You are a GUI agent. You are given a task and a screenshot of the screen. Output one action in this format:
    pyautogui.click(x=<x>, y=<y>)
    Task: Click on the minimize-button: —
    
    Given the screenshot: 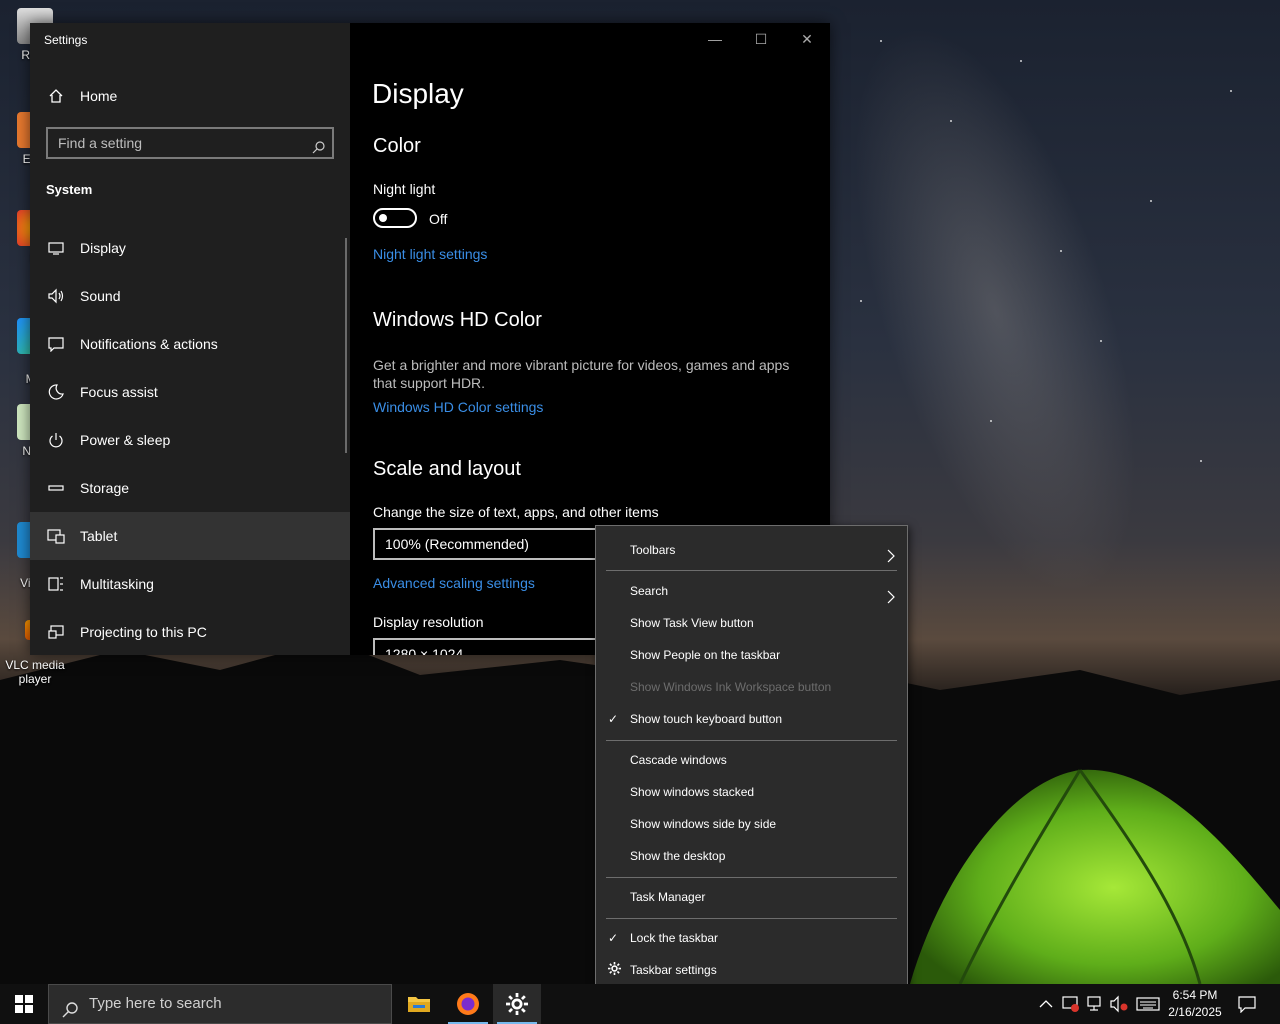 What is the action you would take?
    pyautogui.click(x=715, y=39)
    